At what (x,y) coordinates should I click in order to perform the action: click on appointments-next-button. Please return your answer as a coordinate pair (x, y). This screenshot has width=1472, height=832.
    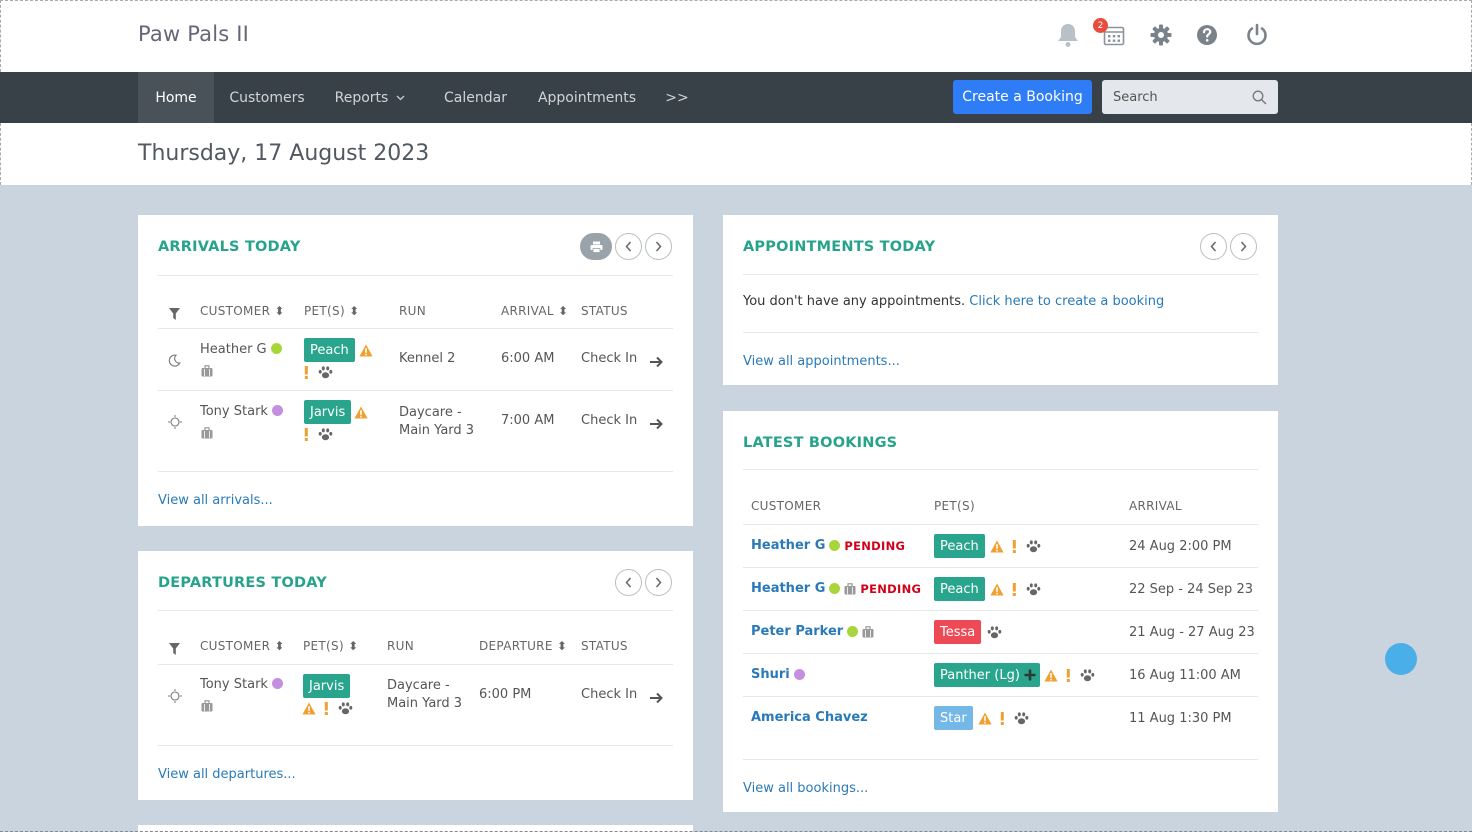
    Looking at the image, I should click on (1243, 246).